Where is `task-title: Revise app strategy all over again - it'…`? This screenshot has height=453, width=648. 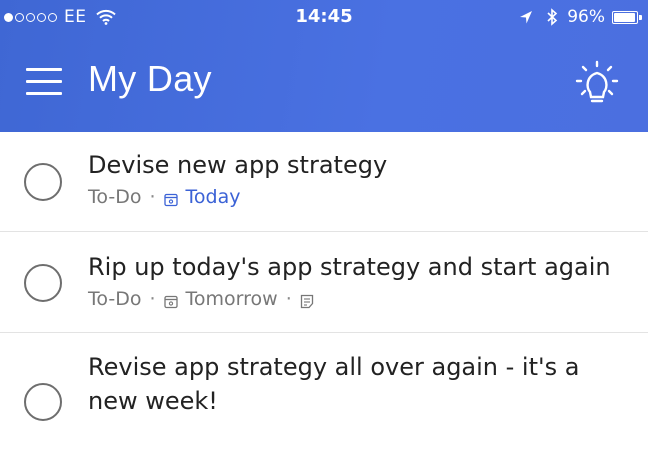 task-title: Revise app strategy all over again - it'… is located at coordinates (334, 384).